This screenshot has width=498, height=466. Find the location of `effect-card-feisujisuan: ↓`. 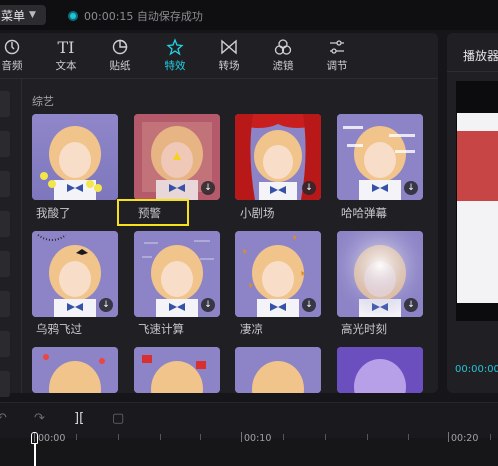

effect-card-feisujisuan: ↓ is located at coordinates (177, 274).